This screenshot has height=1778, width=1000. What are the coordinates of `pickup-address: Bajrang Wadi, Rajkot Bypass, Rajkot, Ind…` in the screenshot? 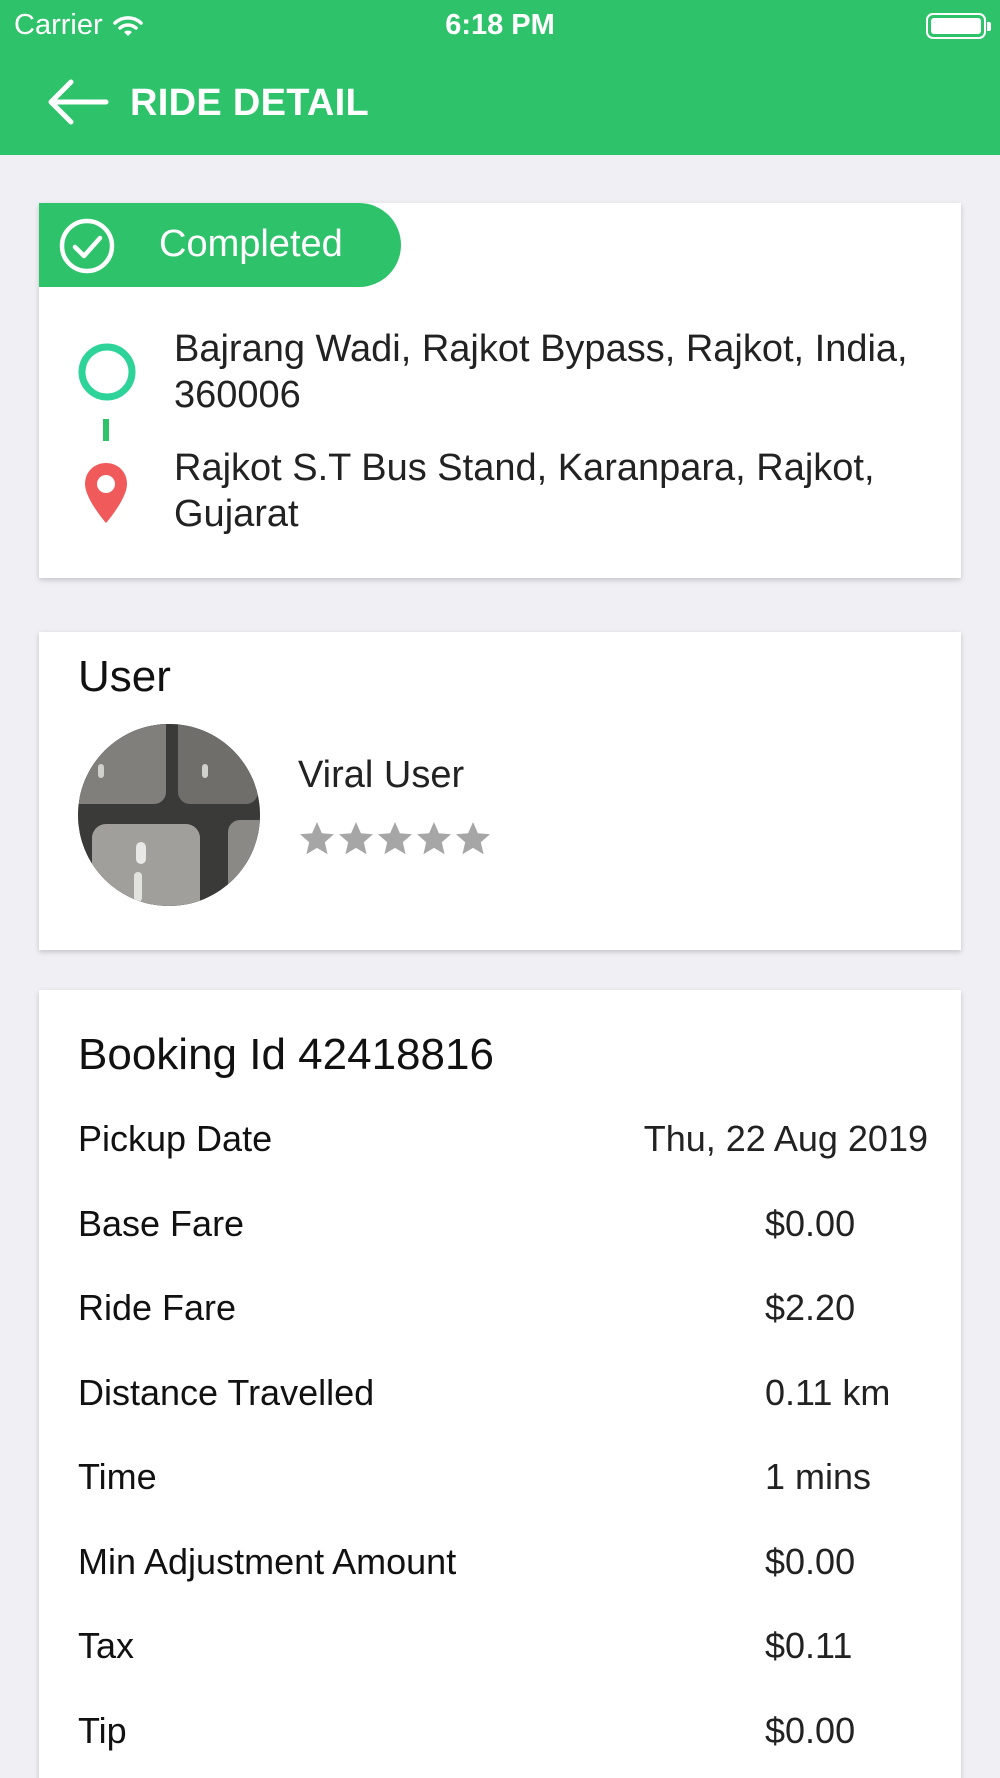 It's located at (541, 372).